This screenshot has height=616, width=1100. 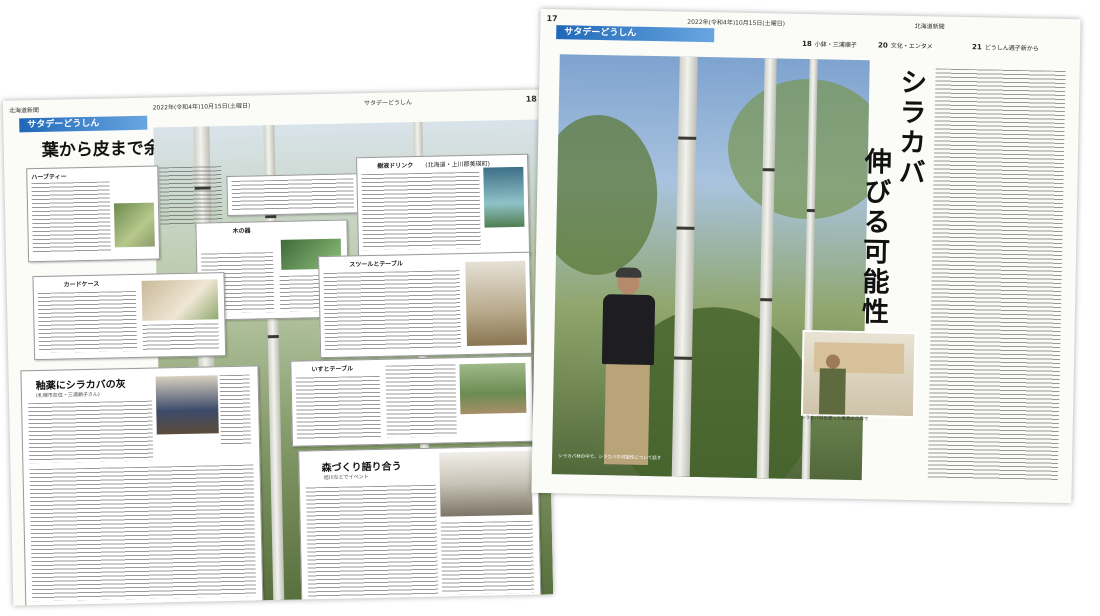 I want to click on inset-photo-caption: シラカバ材を使った家具の工房で, so click(x=834, y=419).